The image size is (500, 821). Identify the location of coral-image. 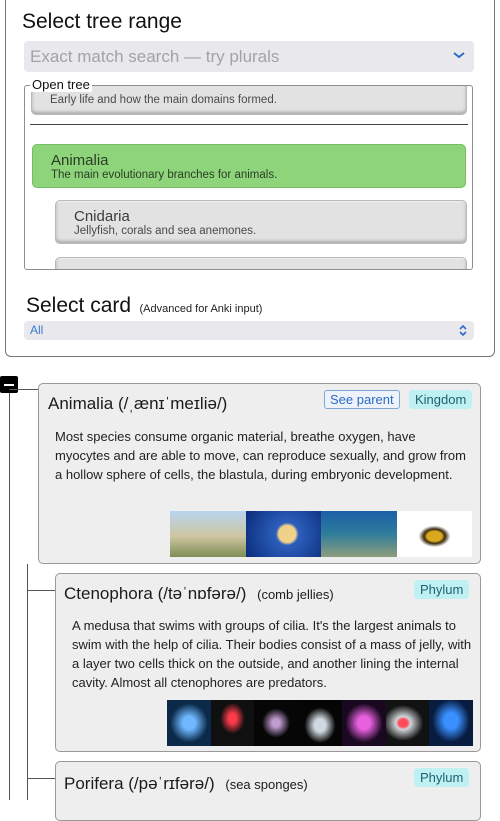
(359, 534).